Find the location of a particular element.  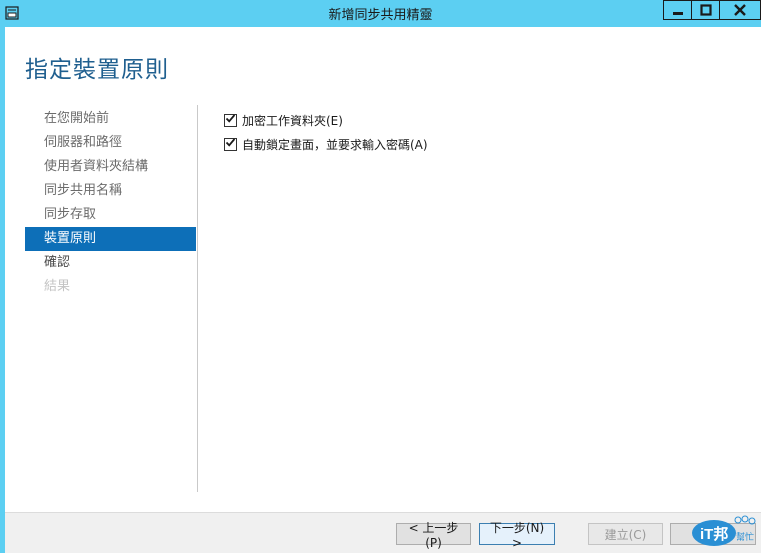

nav-step-user-folder-structure: 使用者資料夾結構 is located at coordinates (110, 167).